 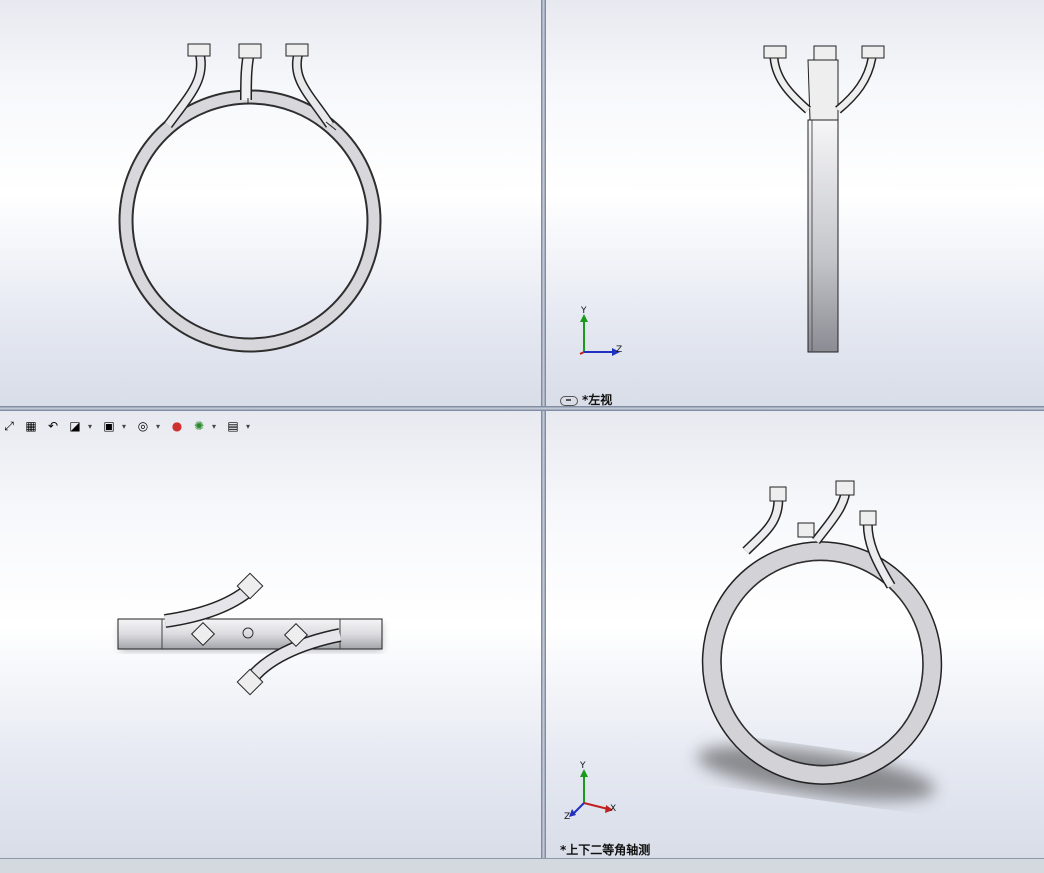 I want to click on ring-front-view, so click(x=250, y=198).